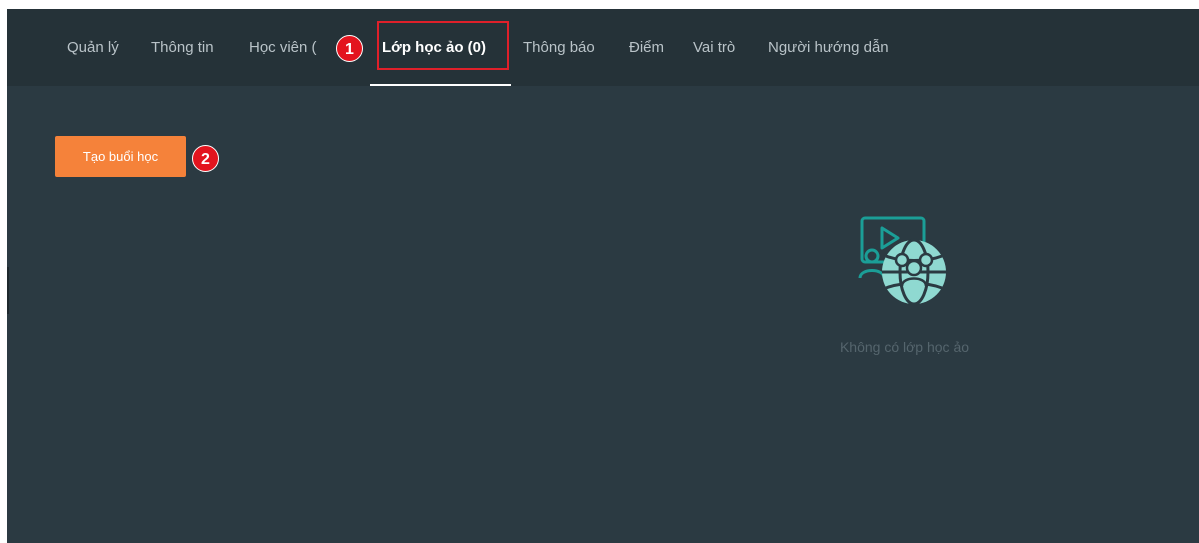  Describe the element at coordinates (205, 158) in the screenshot. I see `annotation-step-2-badge: 2` at that location.